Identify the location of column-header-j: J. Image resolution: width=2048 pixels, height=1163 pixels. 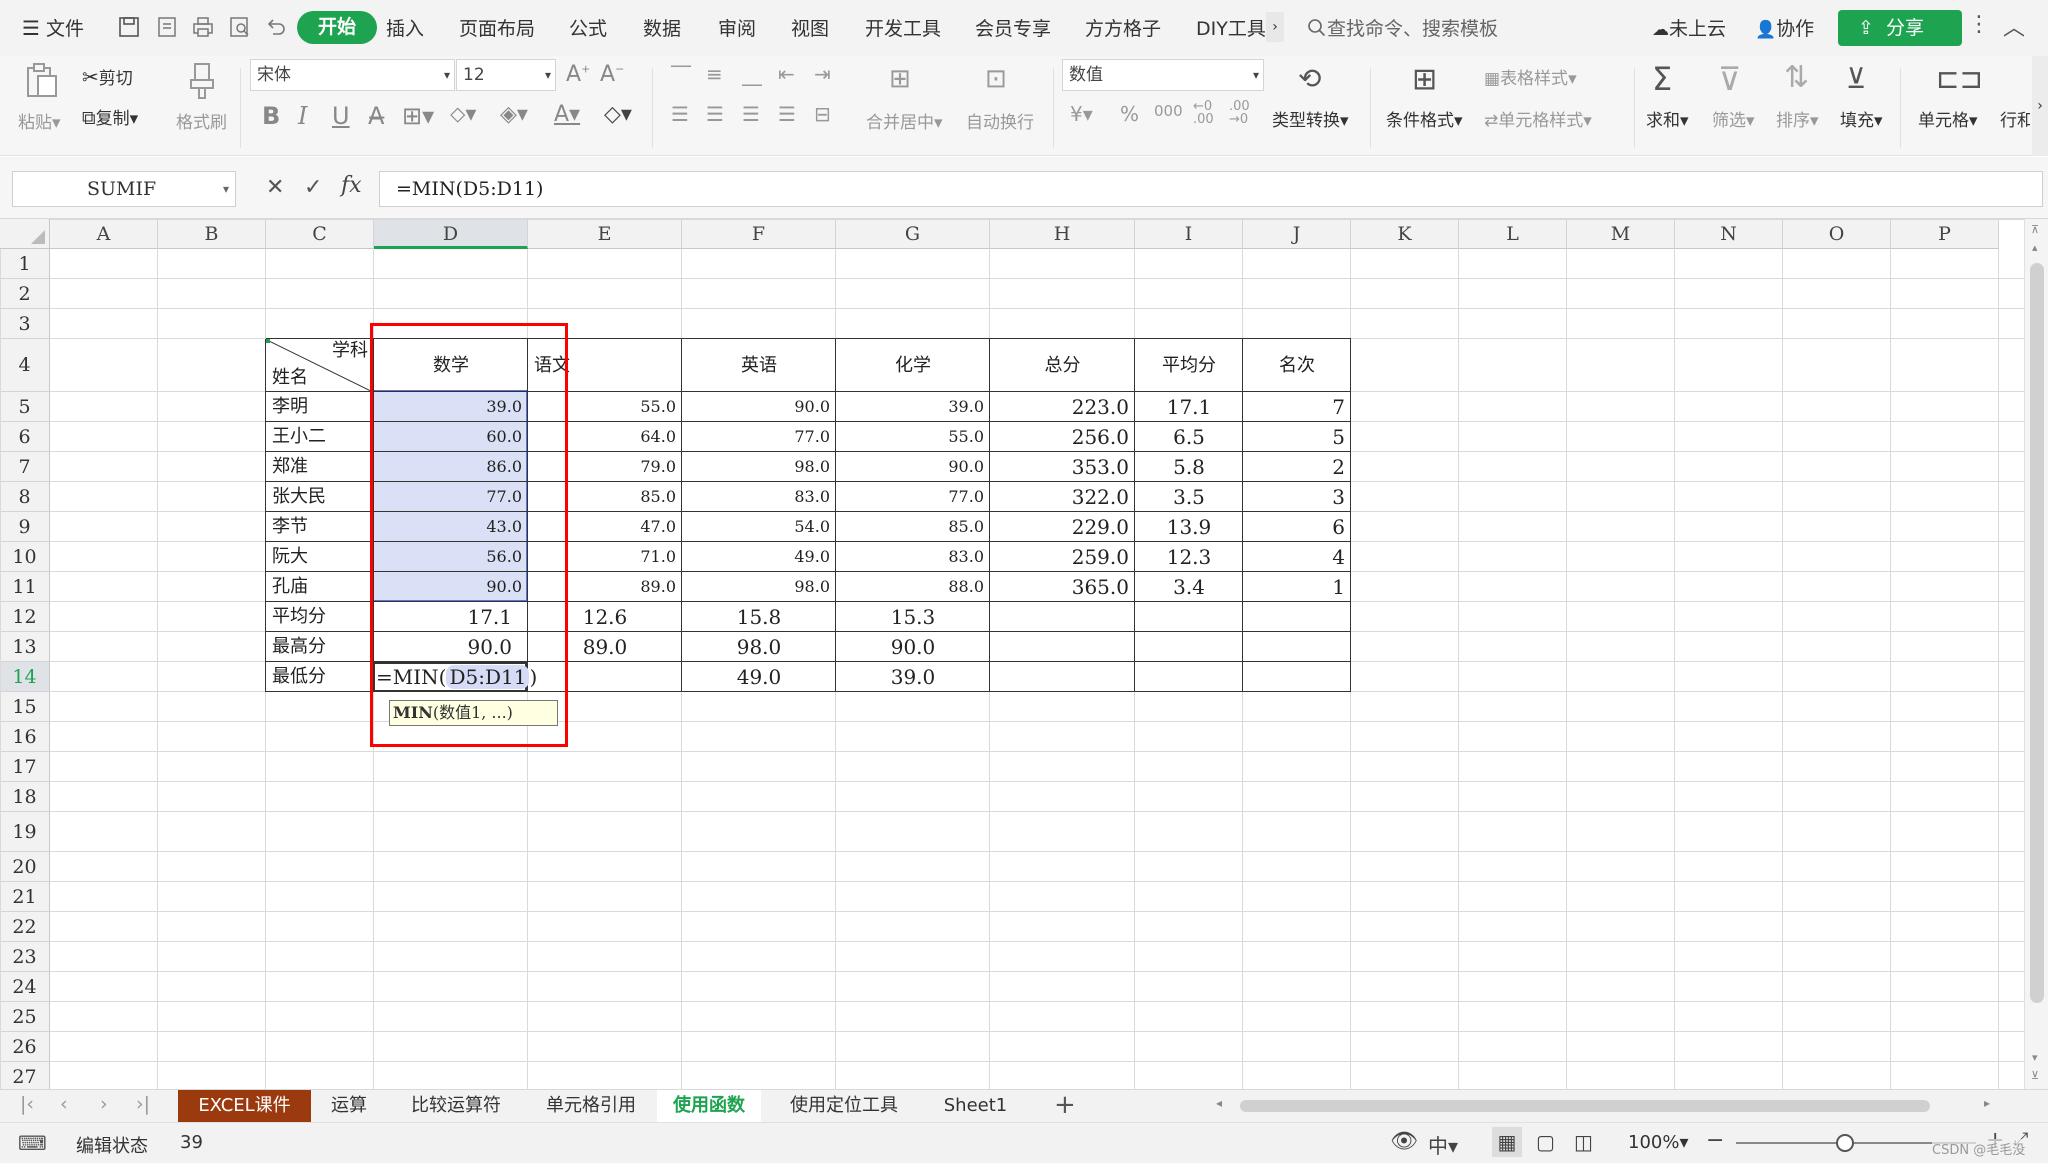
(1297, 234).